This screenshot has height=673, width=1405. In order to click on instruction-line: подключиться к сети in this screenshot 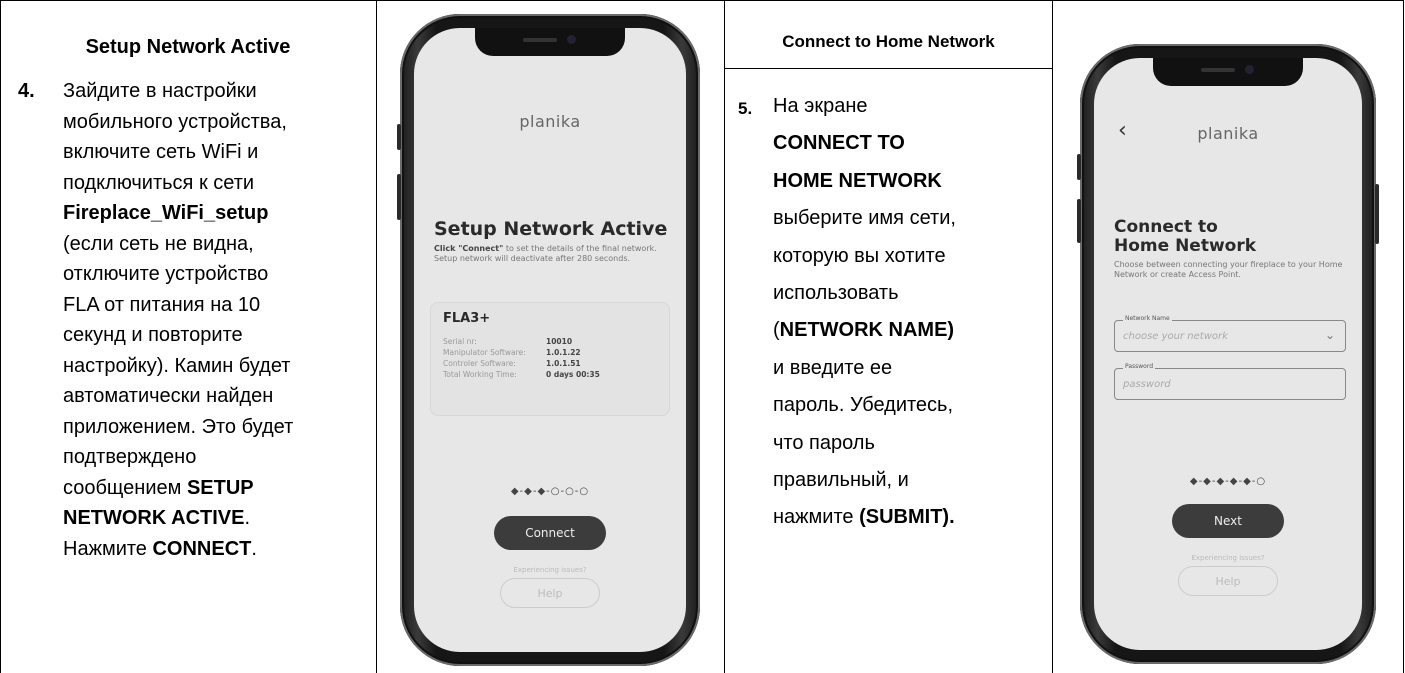, I will do `click(218, 183)`.